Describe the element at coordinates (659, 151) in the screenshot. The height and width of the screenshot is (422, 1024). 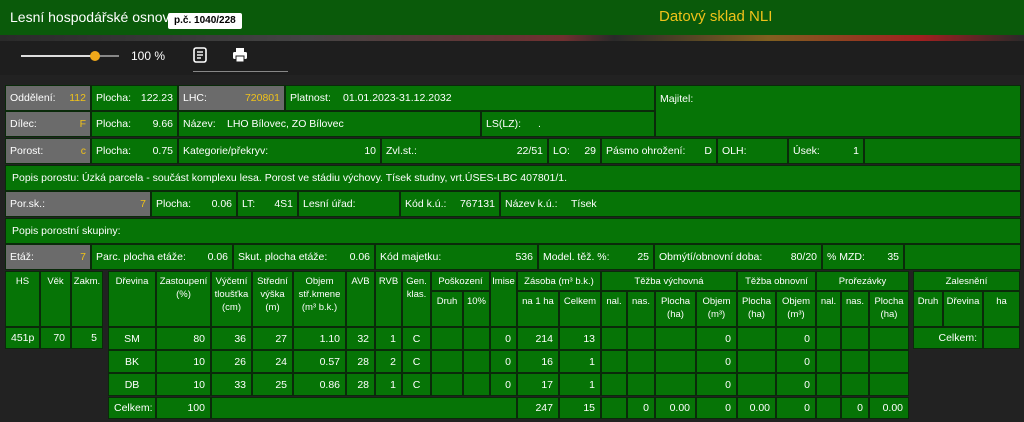
I see `pasmo-field: Pásmo ohrožení: D` at that location.